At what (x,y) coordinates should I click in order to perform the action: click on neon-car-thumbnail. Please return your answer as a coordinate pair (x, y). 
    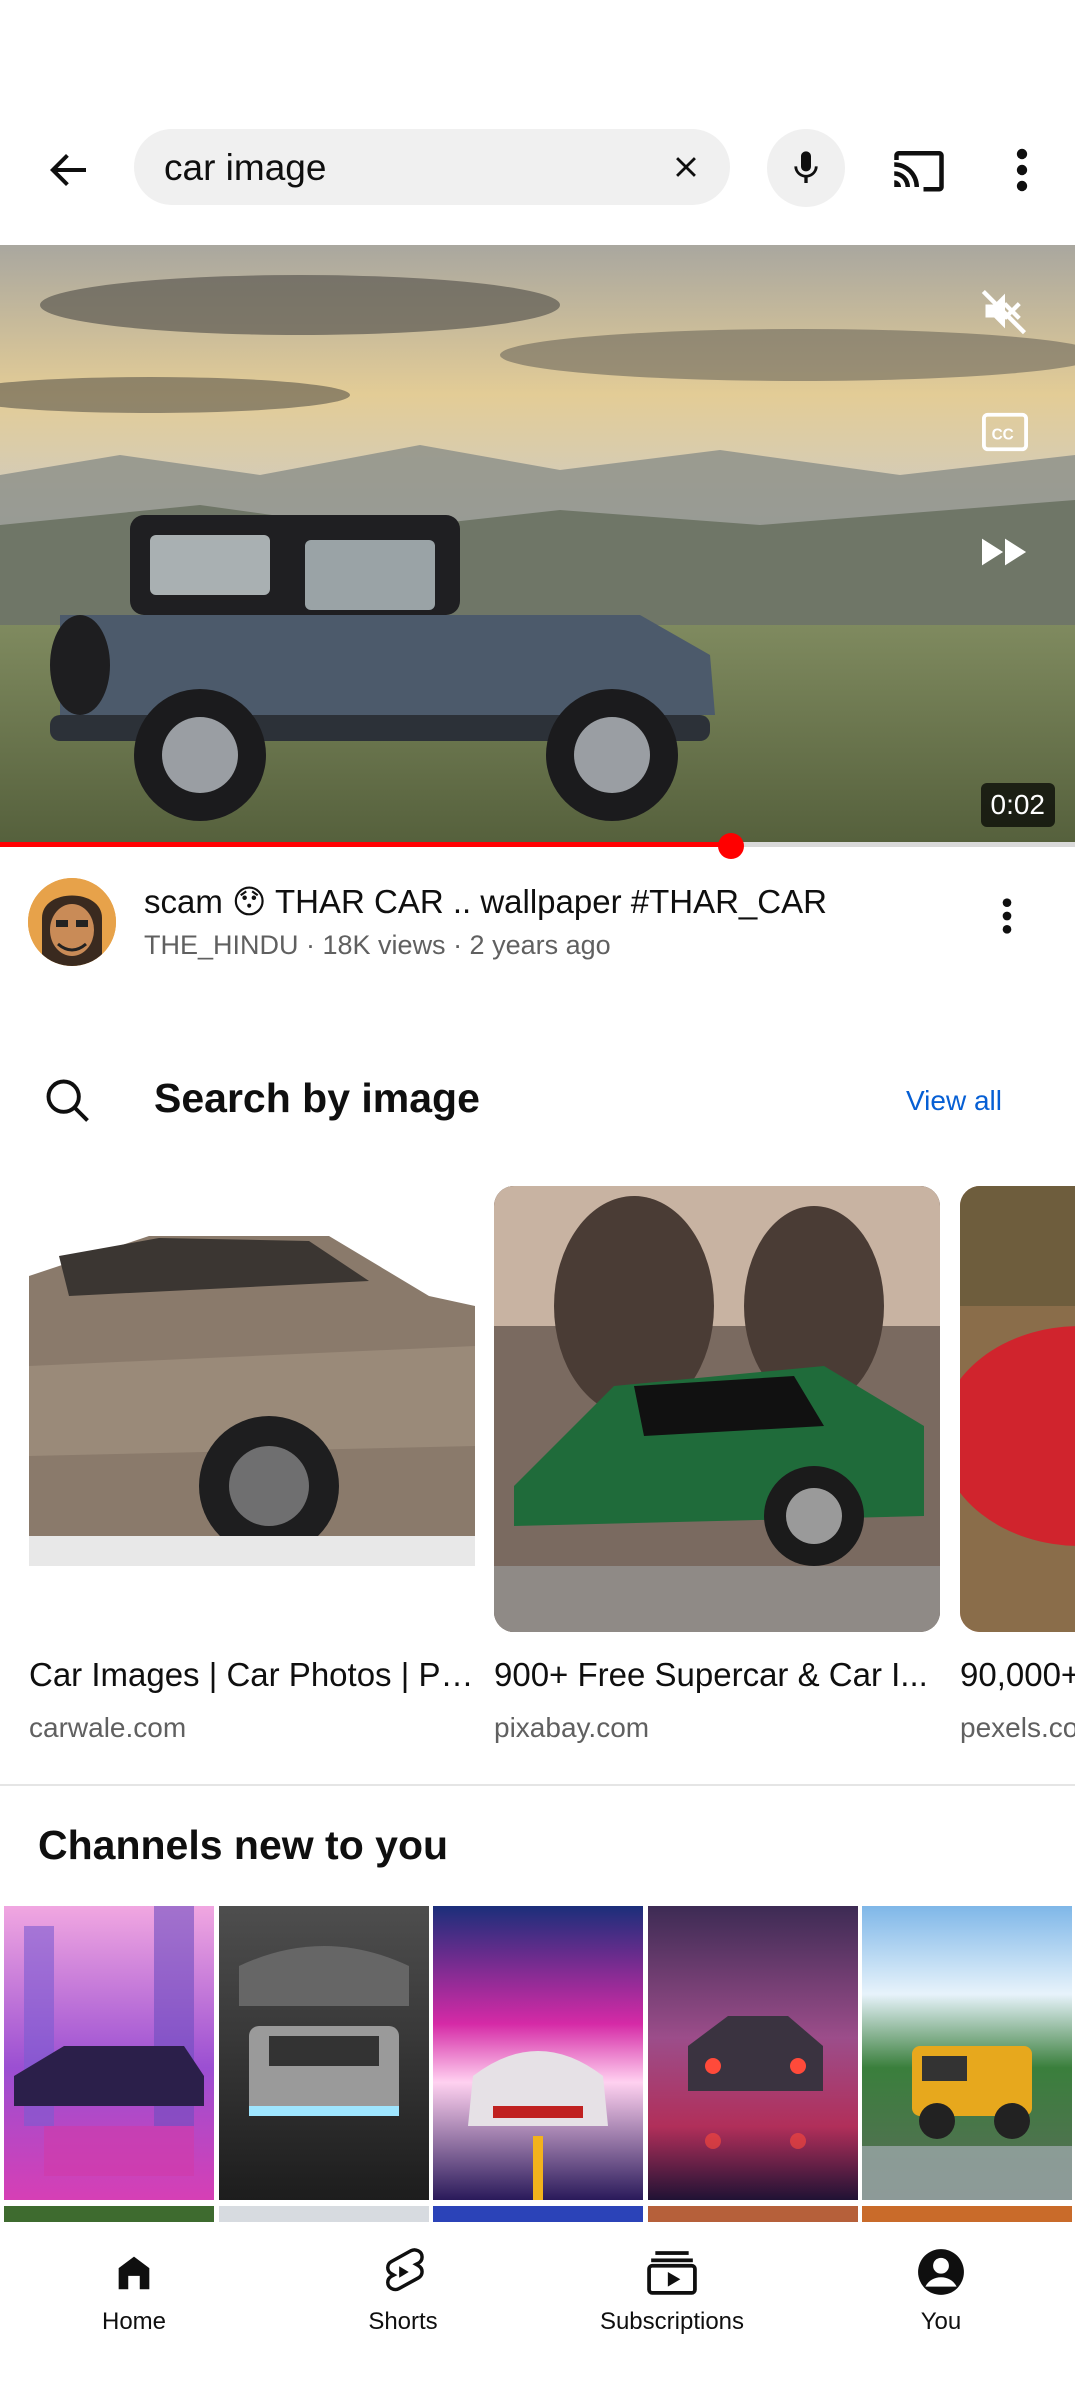
    Looking at the image, I should click on (109, 2041).